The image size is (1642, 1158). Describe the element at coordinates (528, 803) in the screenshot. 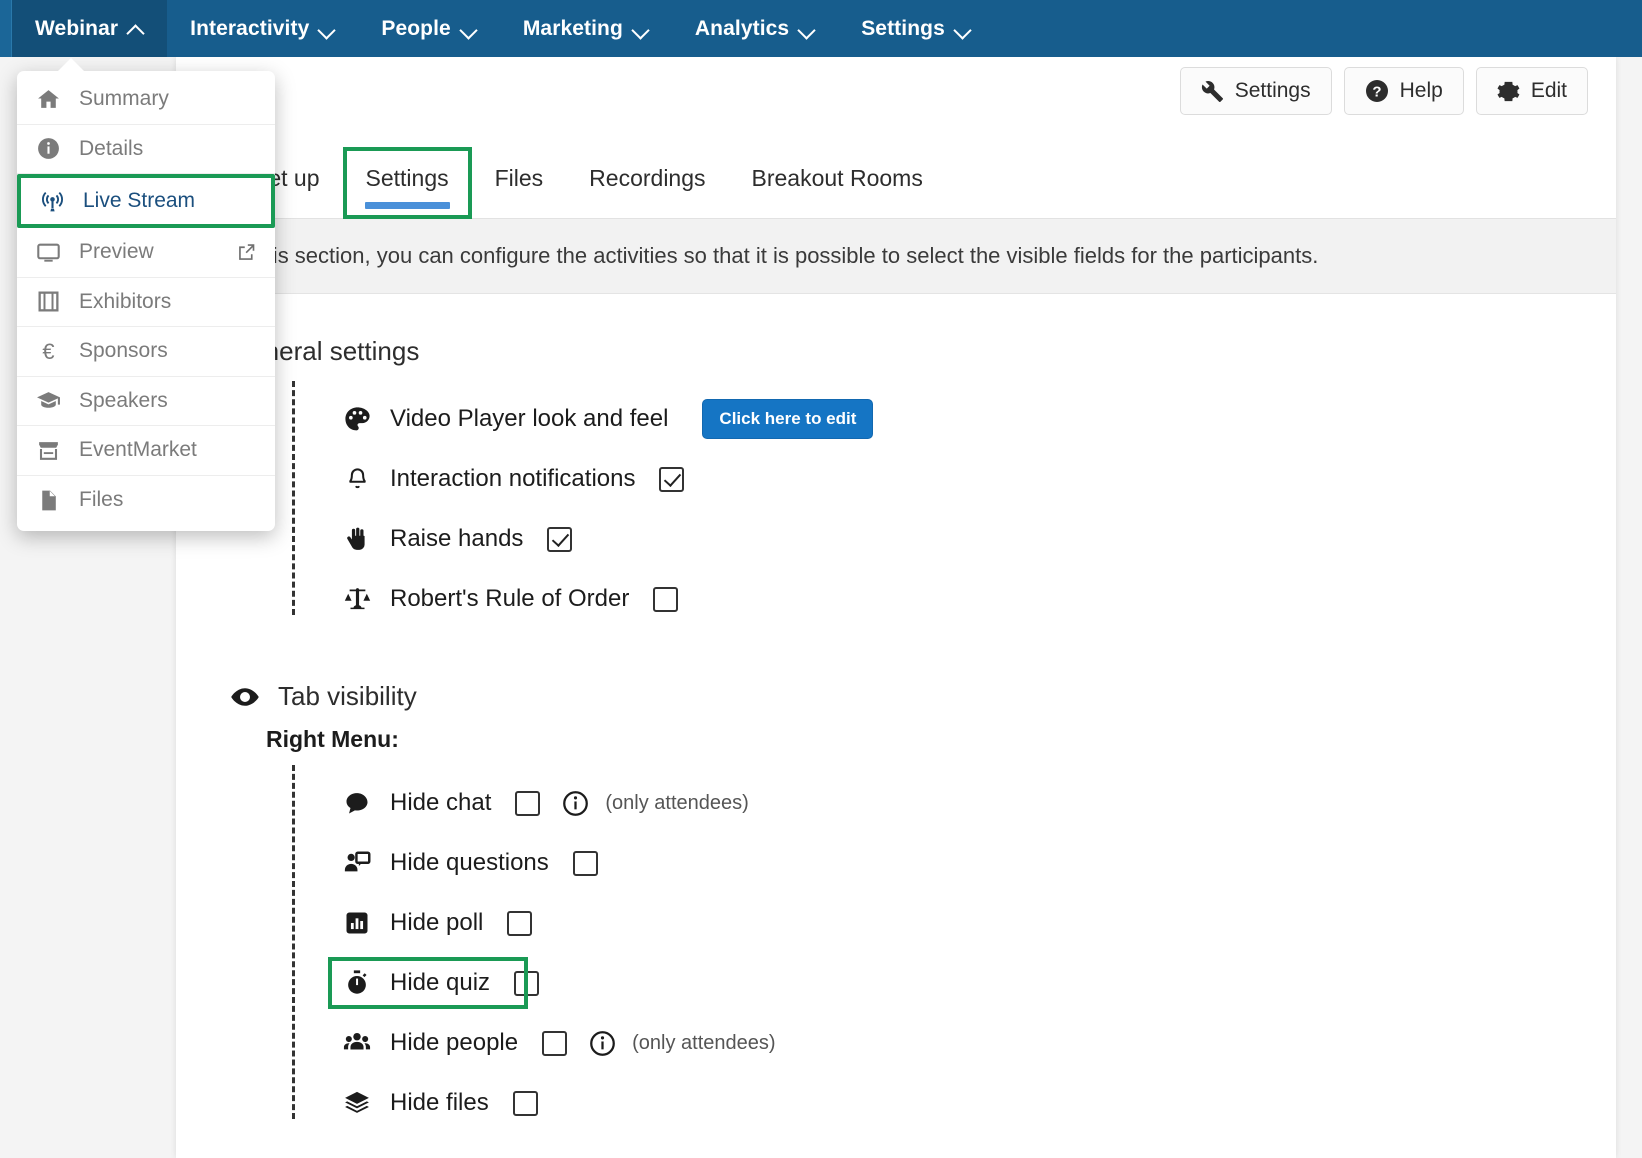

I see `hide-chat-checkbox` at that location.